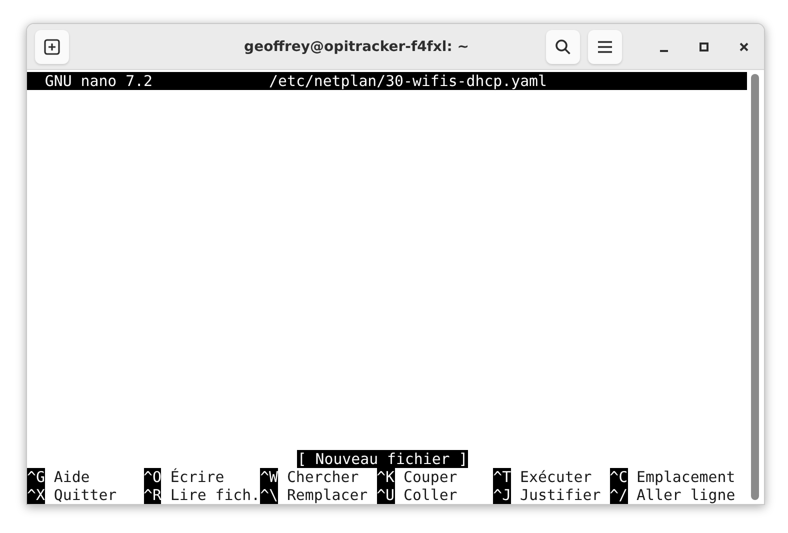  I want to click on shortcut-key: ^O, so click(153, 477).